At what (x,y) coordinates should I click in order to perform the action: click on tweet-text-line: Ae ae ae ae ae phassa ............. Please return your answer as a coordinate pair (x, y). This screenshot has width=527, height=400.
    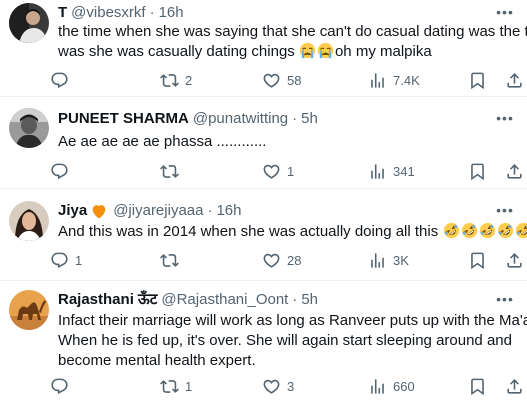
    Looking at the image, I should click on (162, 141).